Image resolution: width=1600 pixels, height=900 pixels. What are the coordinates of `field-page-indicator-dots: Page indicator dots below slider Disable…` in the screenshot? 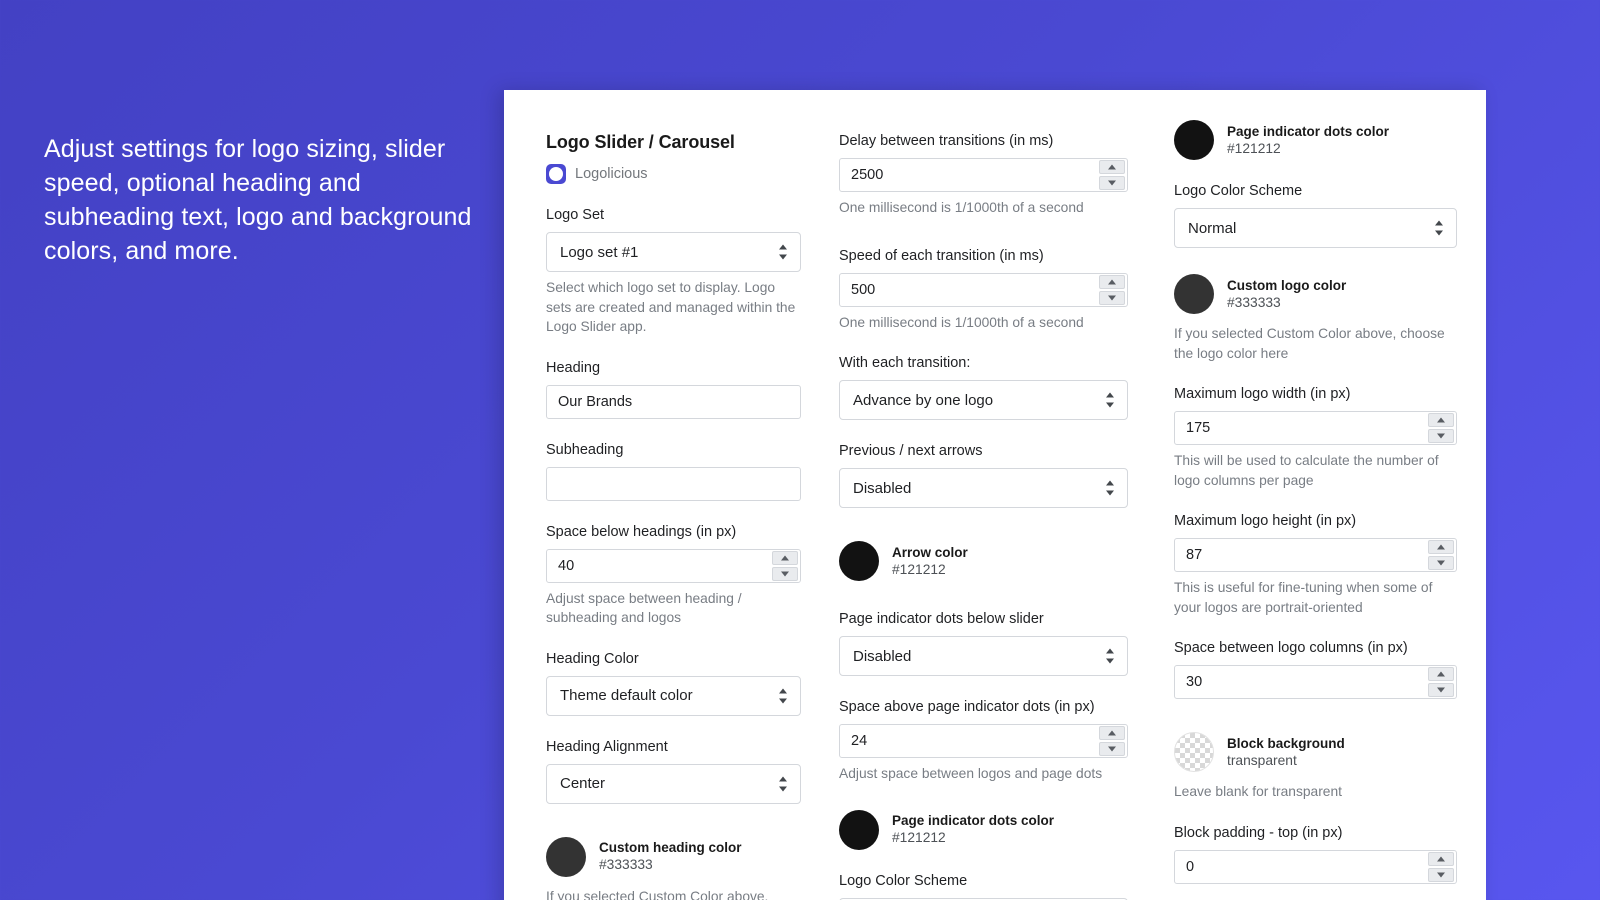 It's located at (983, 643).